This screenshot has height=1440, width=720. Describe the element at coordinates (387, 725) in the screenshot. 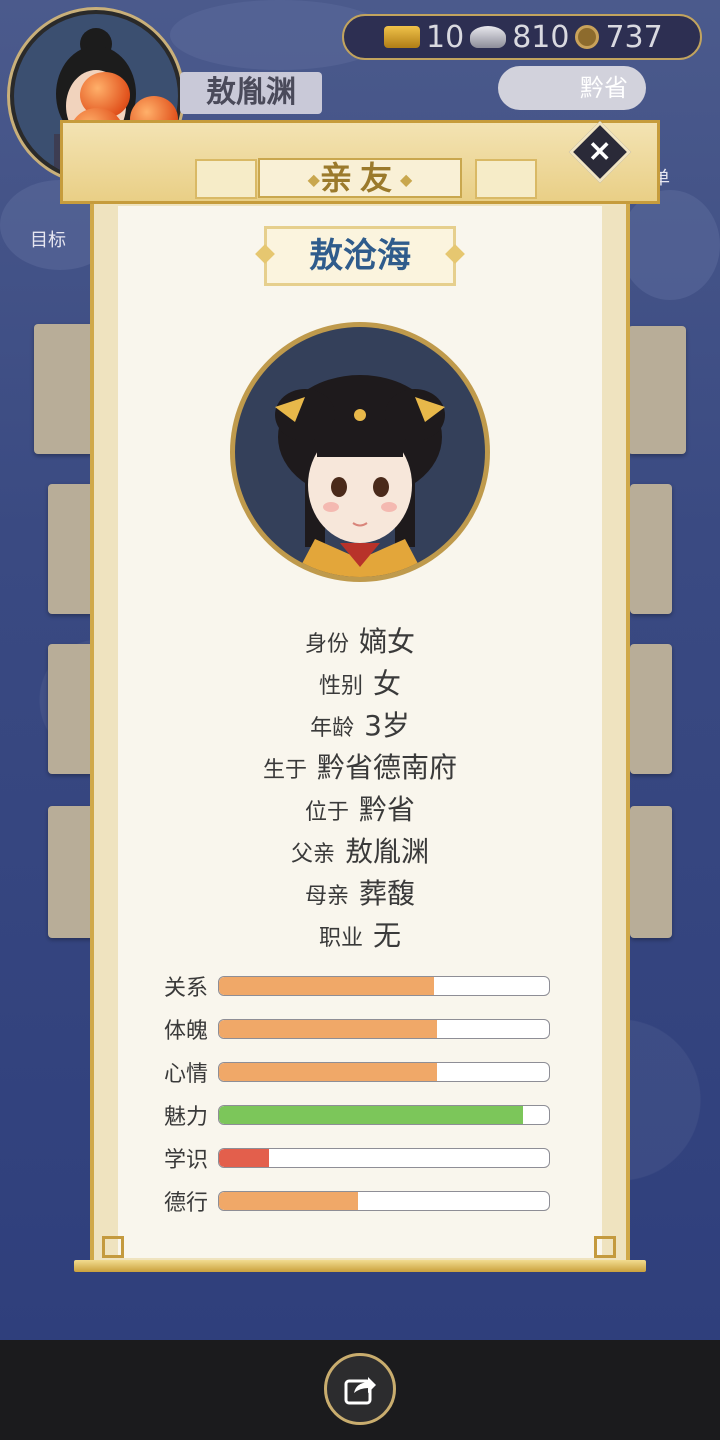

I see `info-value: 3岁` at that location.